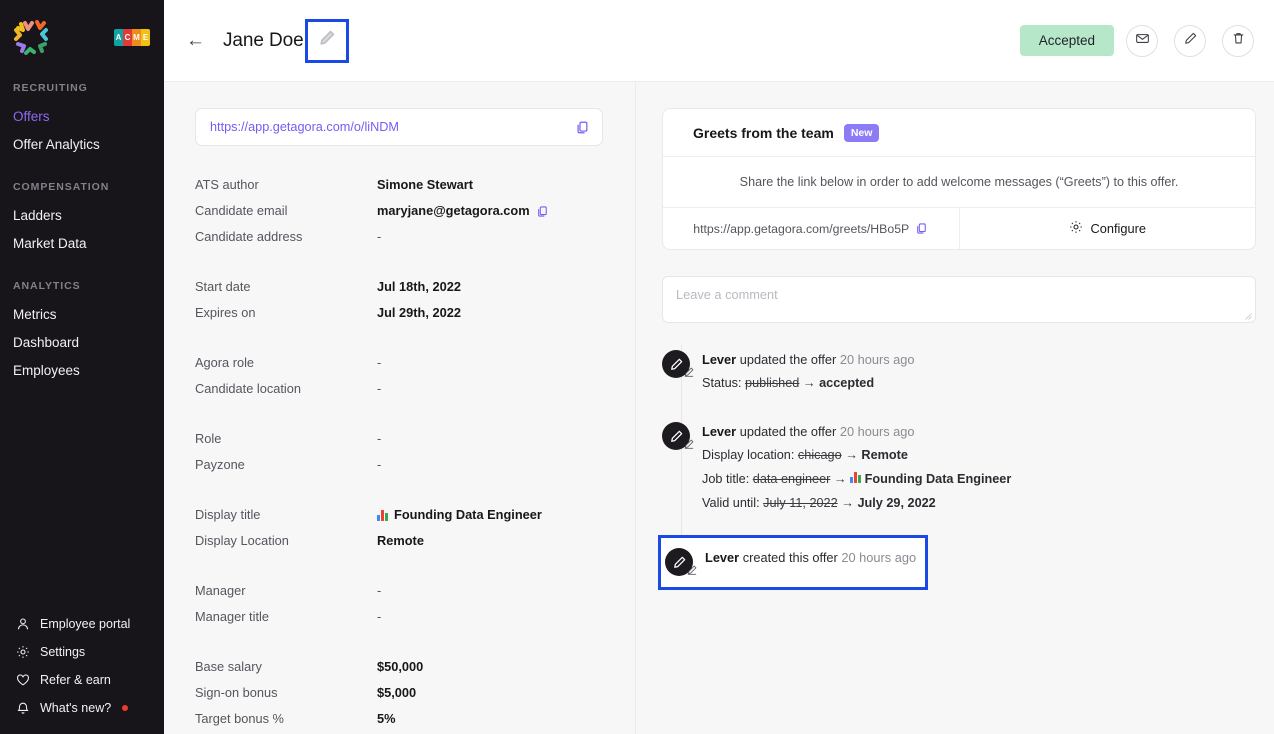  Describe the element at coordinates (896, 503) in the screenshot. I see `change-new-value: July 29, 2022` at that location.